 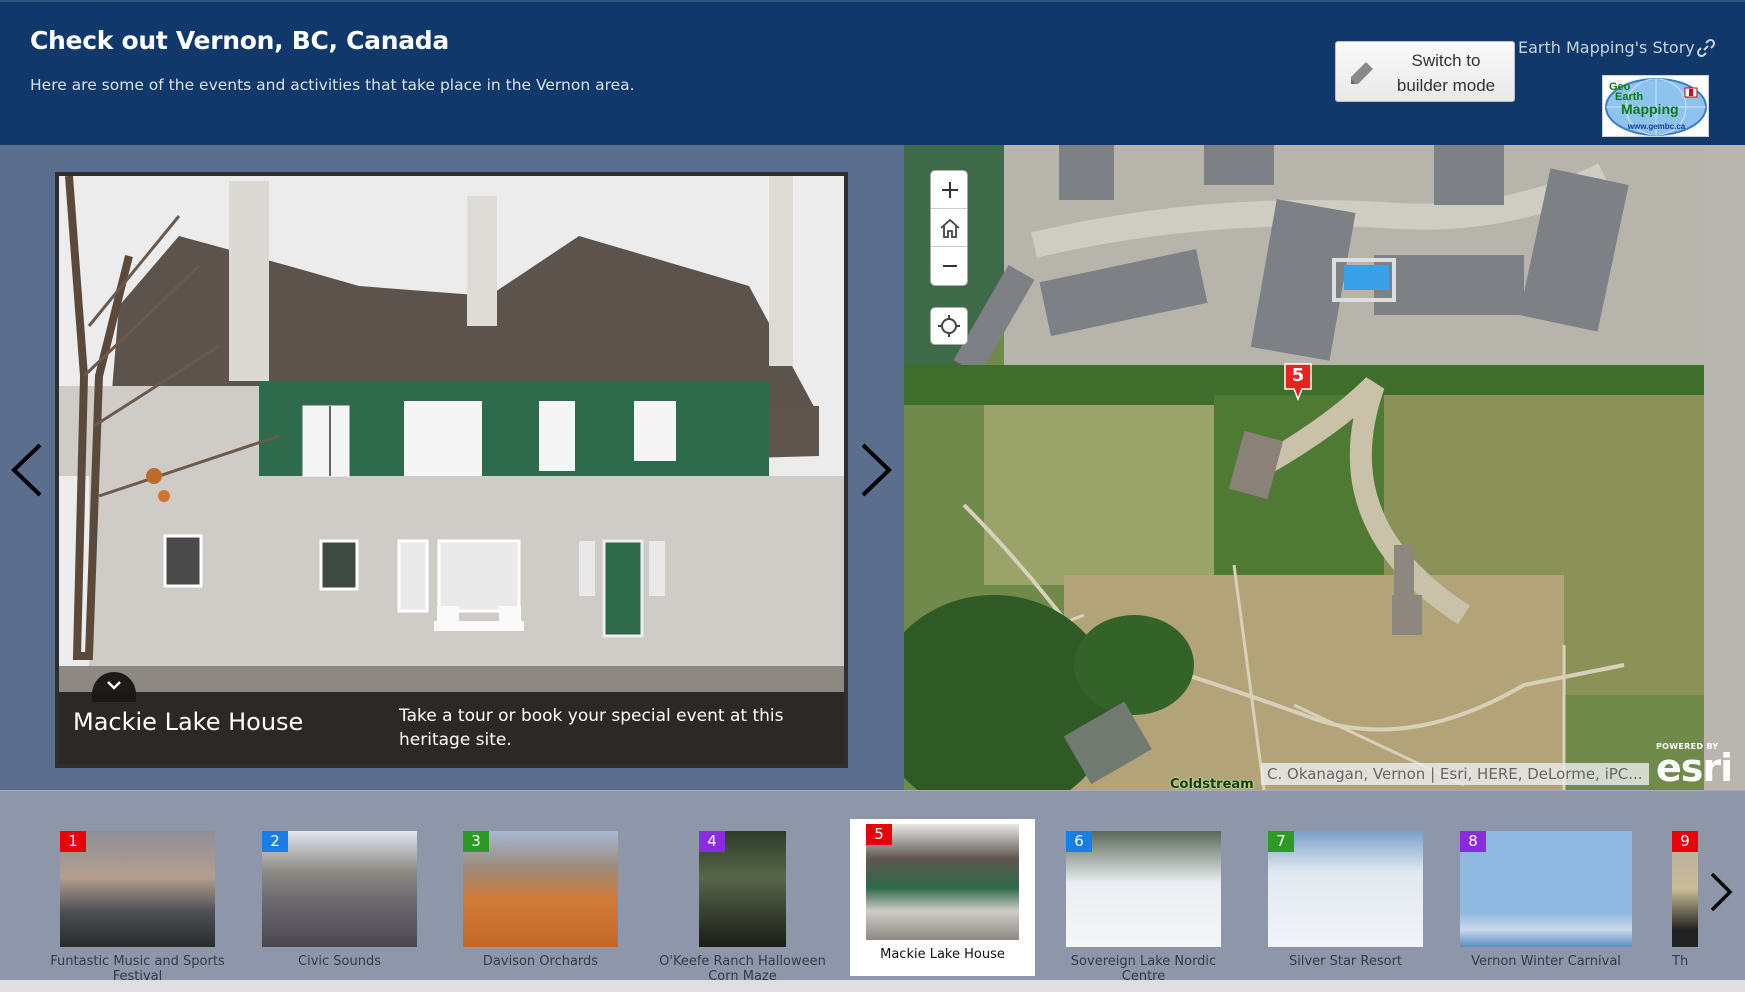 I want to click on page-title: Check out Vernon, BC, Canada, so click(x=239, y=40).